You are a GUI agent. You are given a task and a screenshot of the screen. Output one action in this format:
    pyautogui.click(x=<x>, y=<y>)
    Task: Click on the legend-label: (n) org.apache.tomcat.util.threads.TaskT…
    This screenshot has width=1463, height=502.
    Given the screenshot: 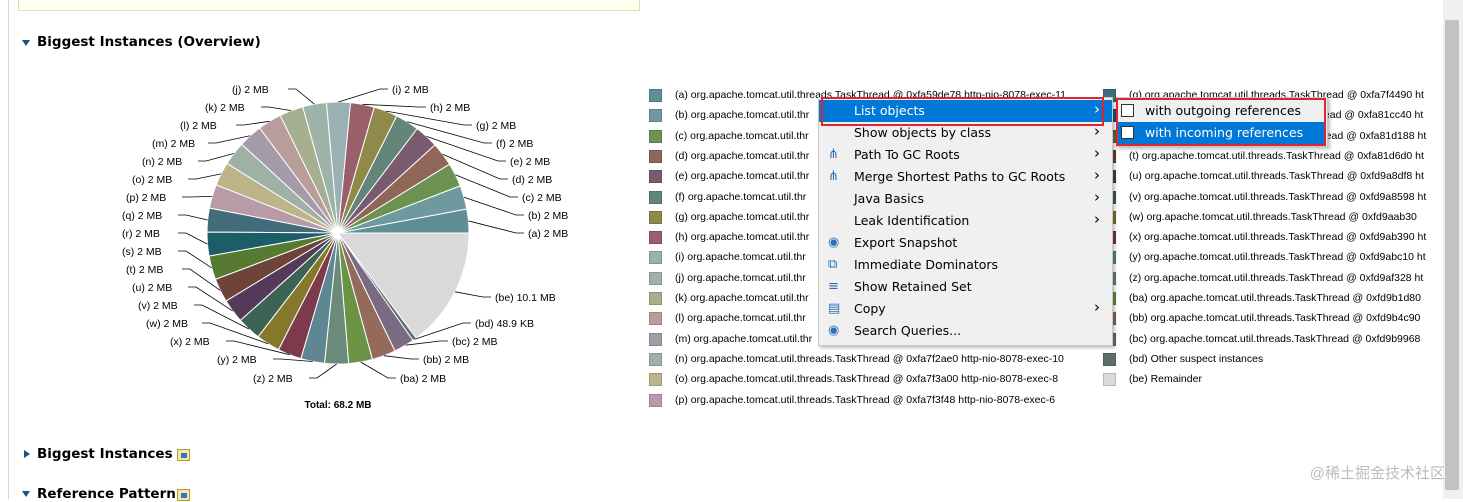 What is the action you would take?
    pyautogui.click(x=869, y=358)
    